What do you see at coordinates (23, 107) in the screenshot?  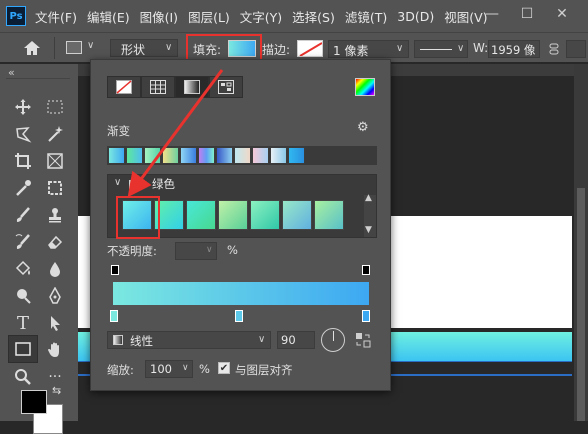 I see `move-tool-icon` at bounding box center [23, 107].